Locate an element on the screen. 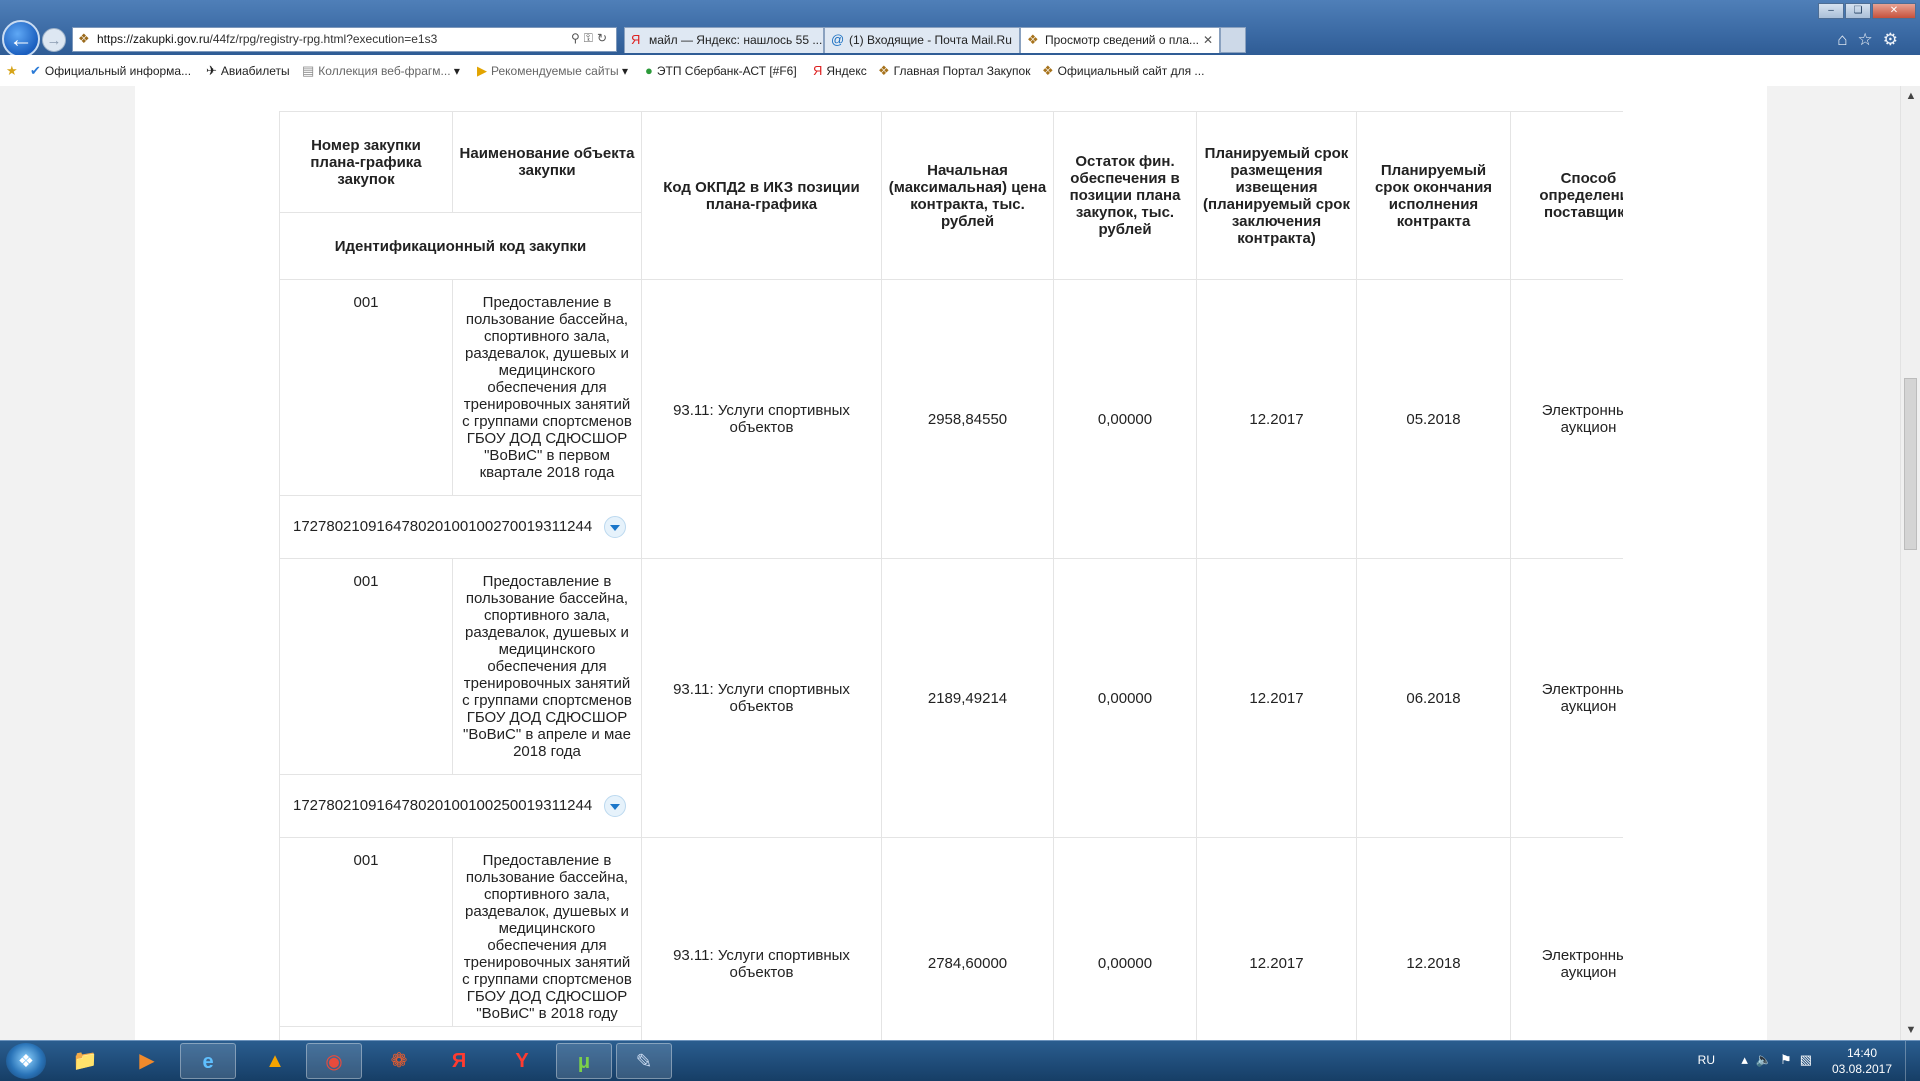 Image resolution: width=1920 pixels, height=1081 pixels. maximize-button: ❏ is located at coordinates (1858, 11).